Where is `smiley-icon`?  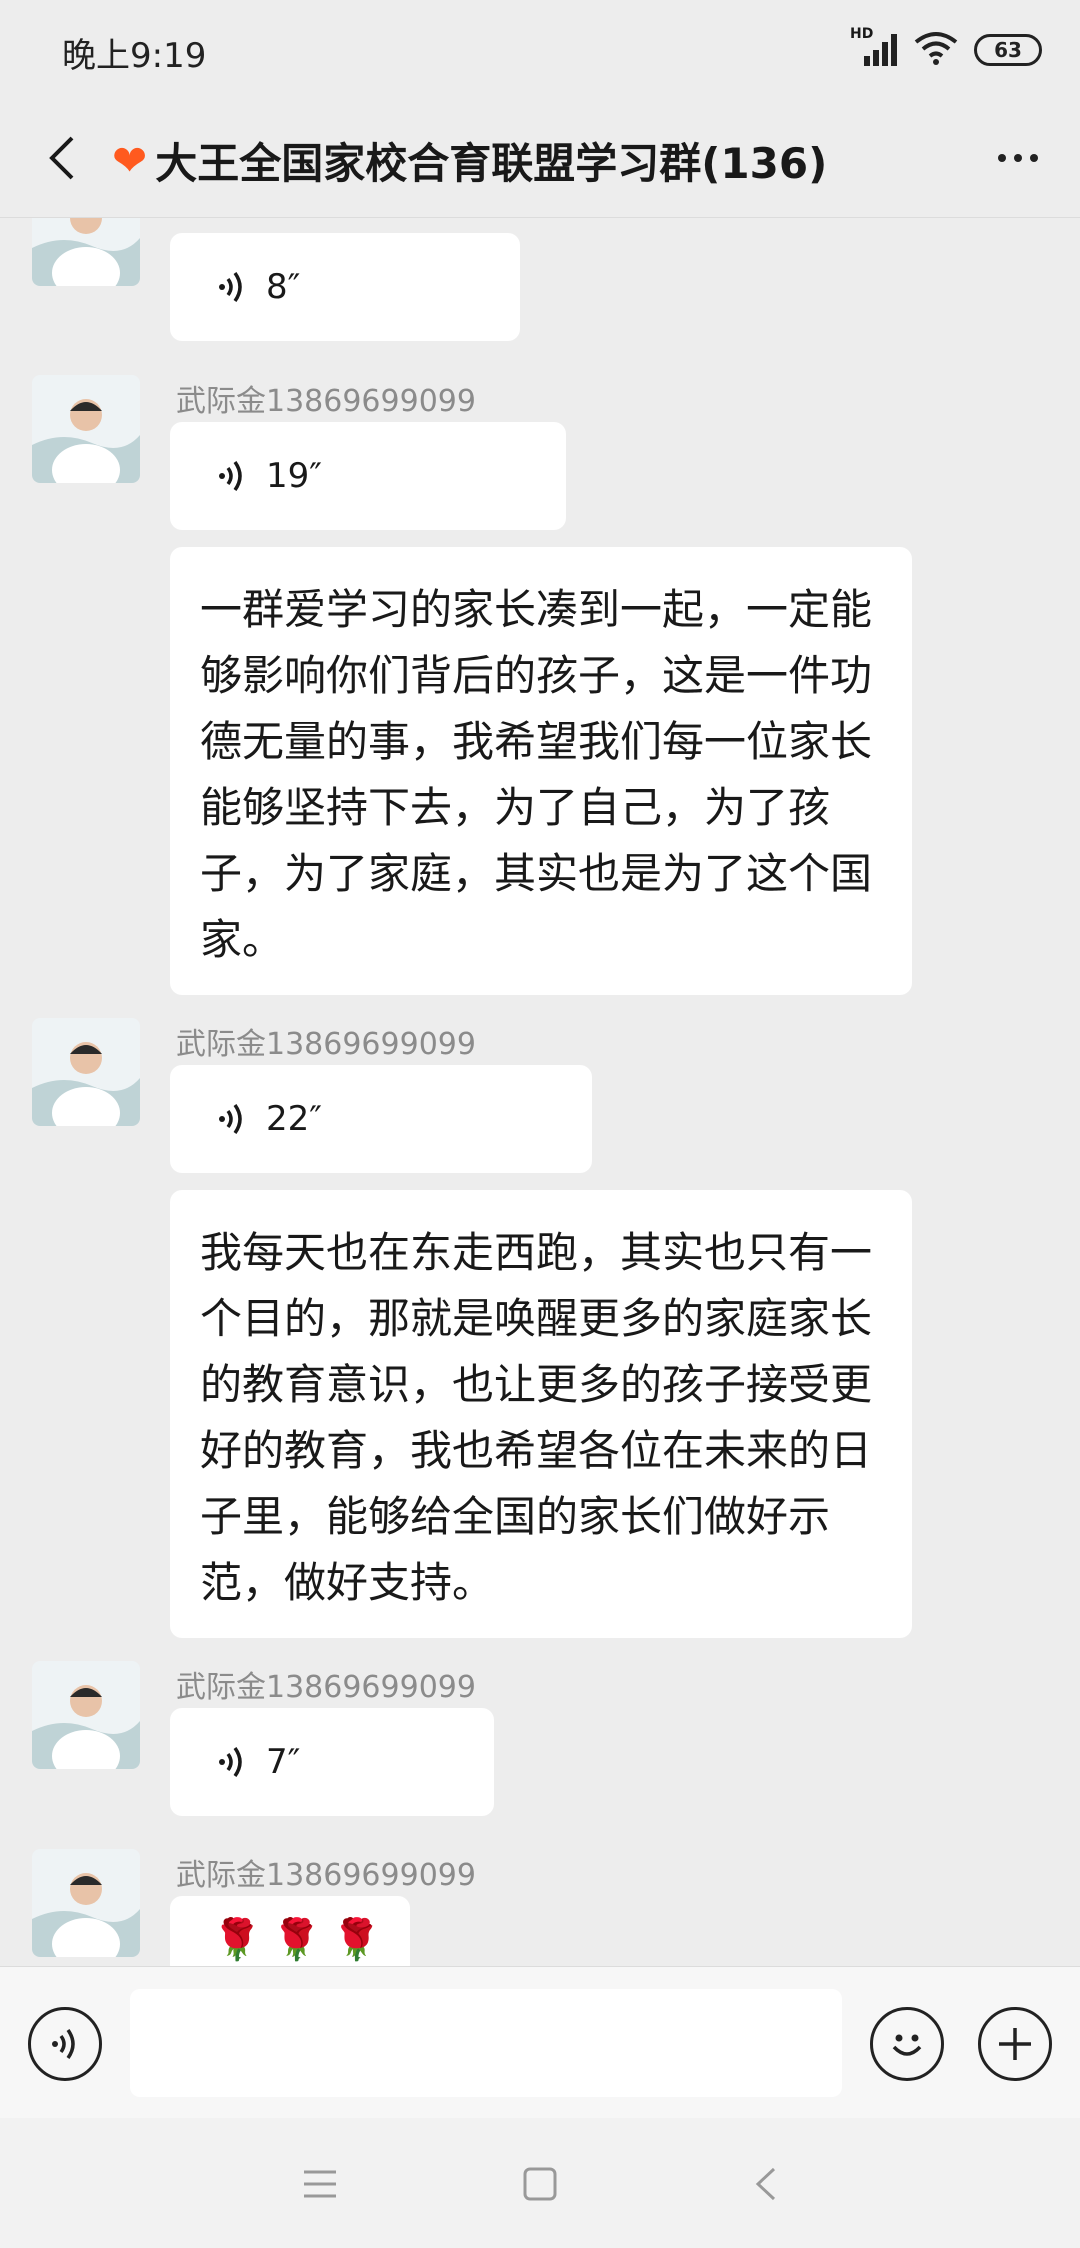 smiley-icon is located at coordinates (907, 2045).